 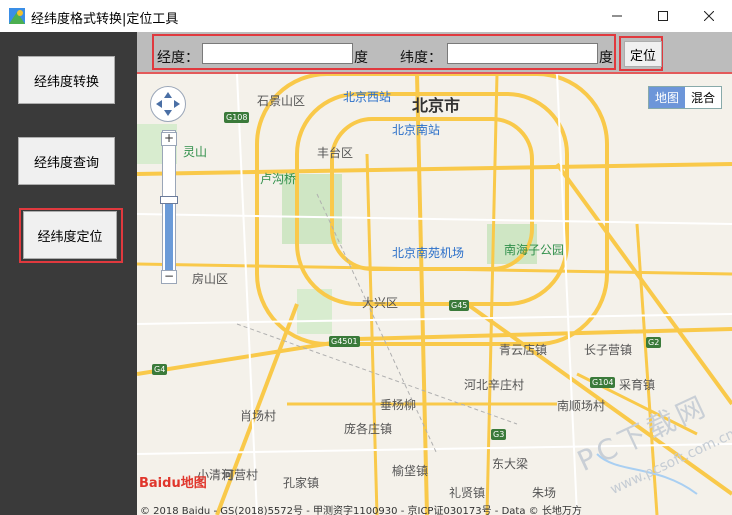 I want to click on title-bar: 经纬度格式转换|定位工具, so click(x=366, y=16).